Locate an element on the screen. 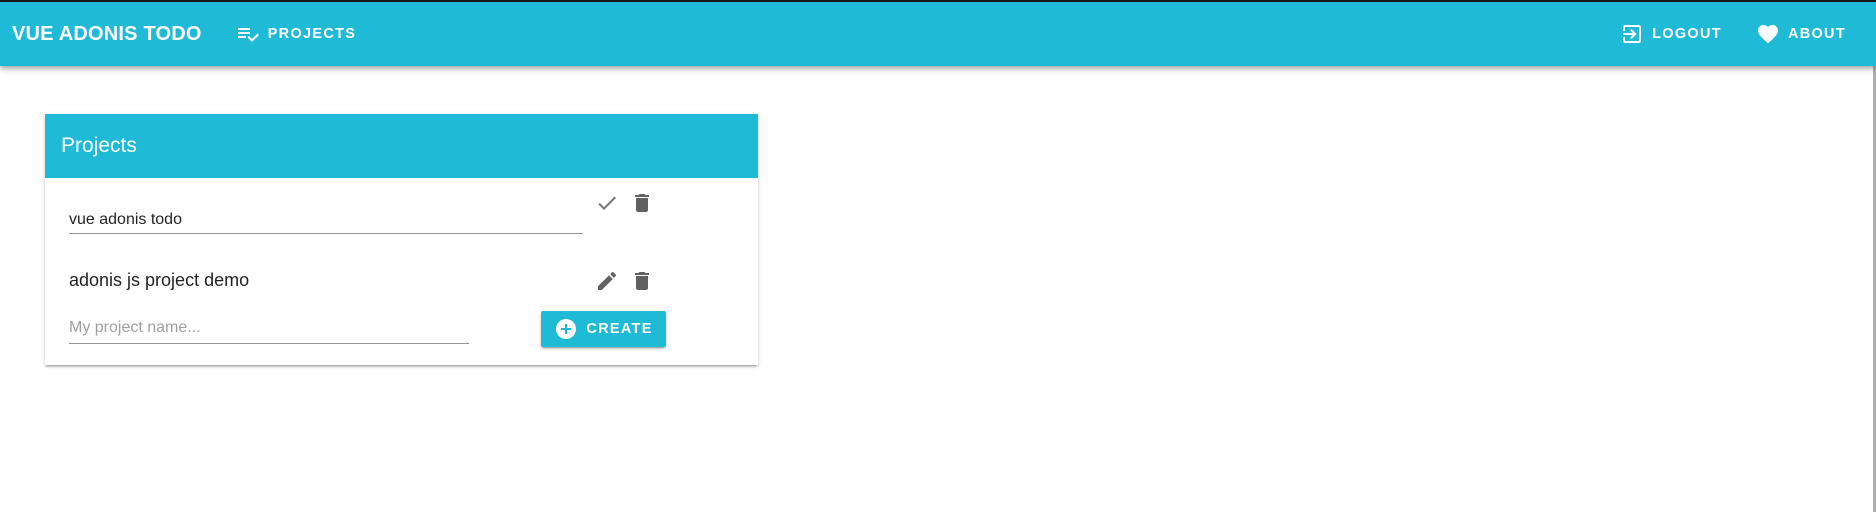 This screenshot has width=1876, height=512. new-project-input is located at coordinates (269, 328).